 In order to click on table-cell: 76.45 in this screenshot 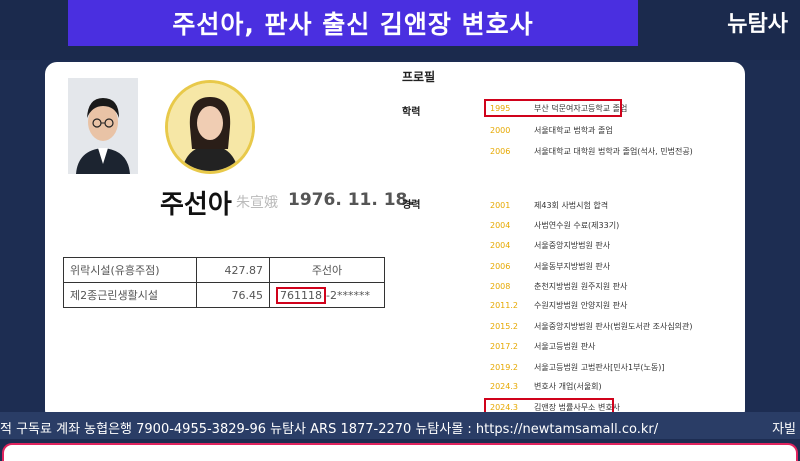, I will do `click(233, 295)`.